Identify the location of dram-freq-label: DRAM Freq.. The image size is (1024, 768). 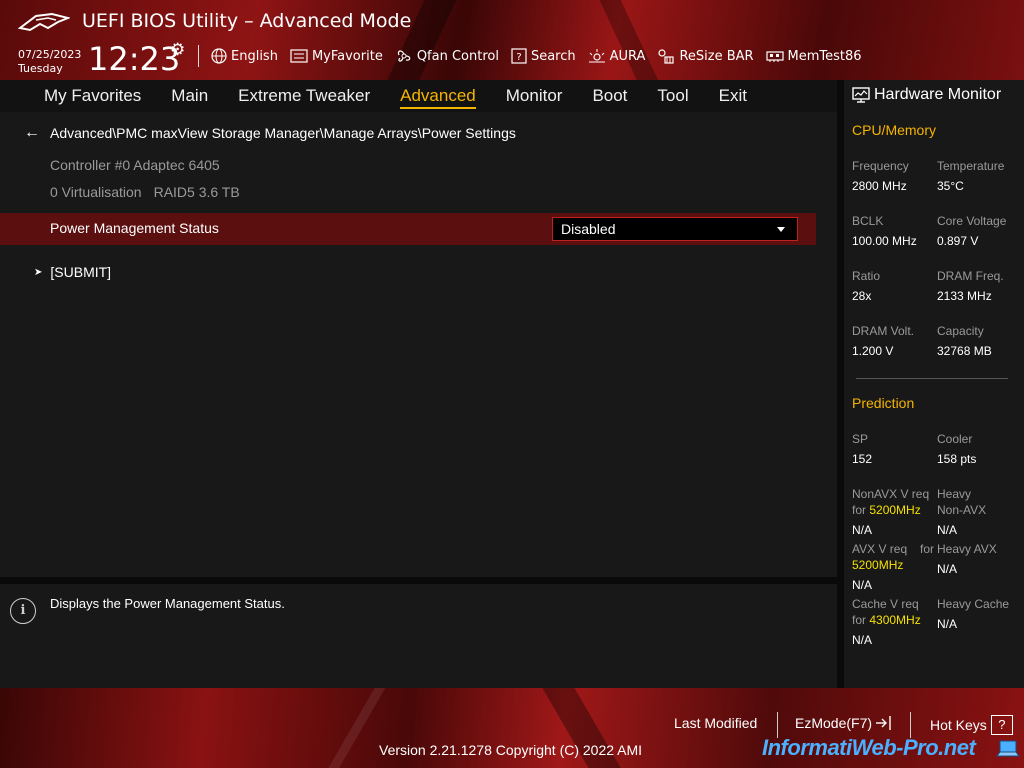
(970, 276).